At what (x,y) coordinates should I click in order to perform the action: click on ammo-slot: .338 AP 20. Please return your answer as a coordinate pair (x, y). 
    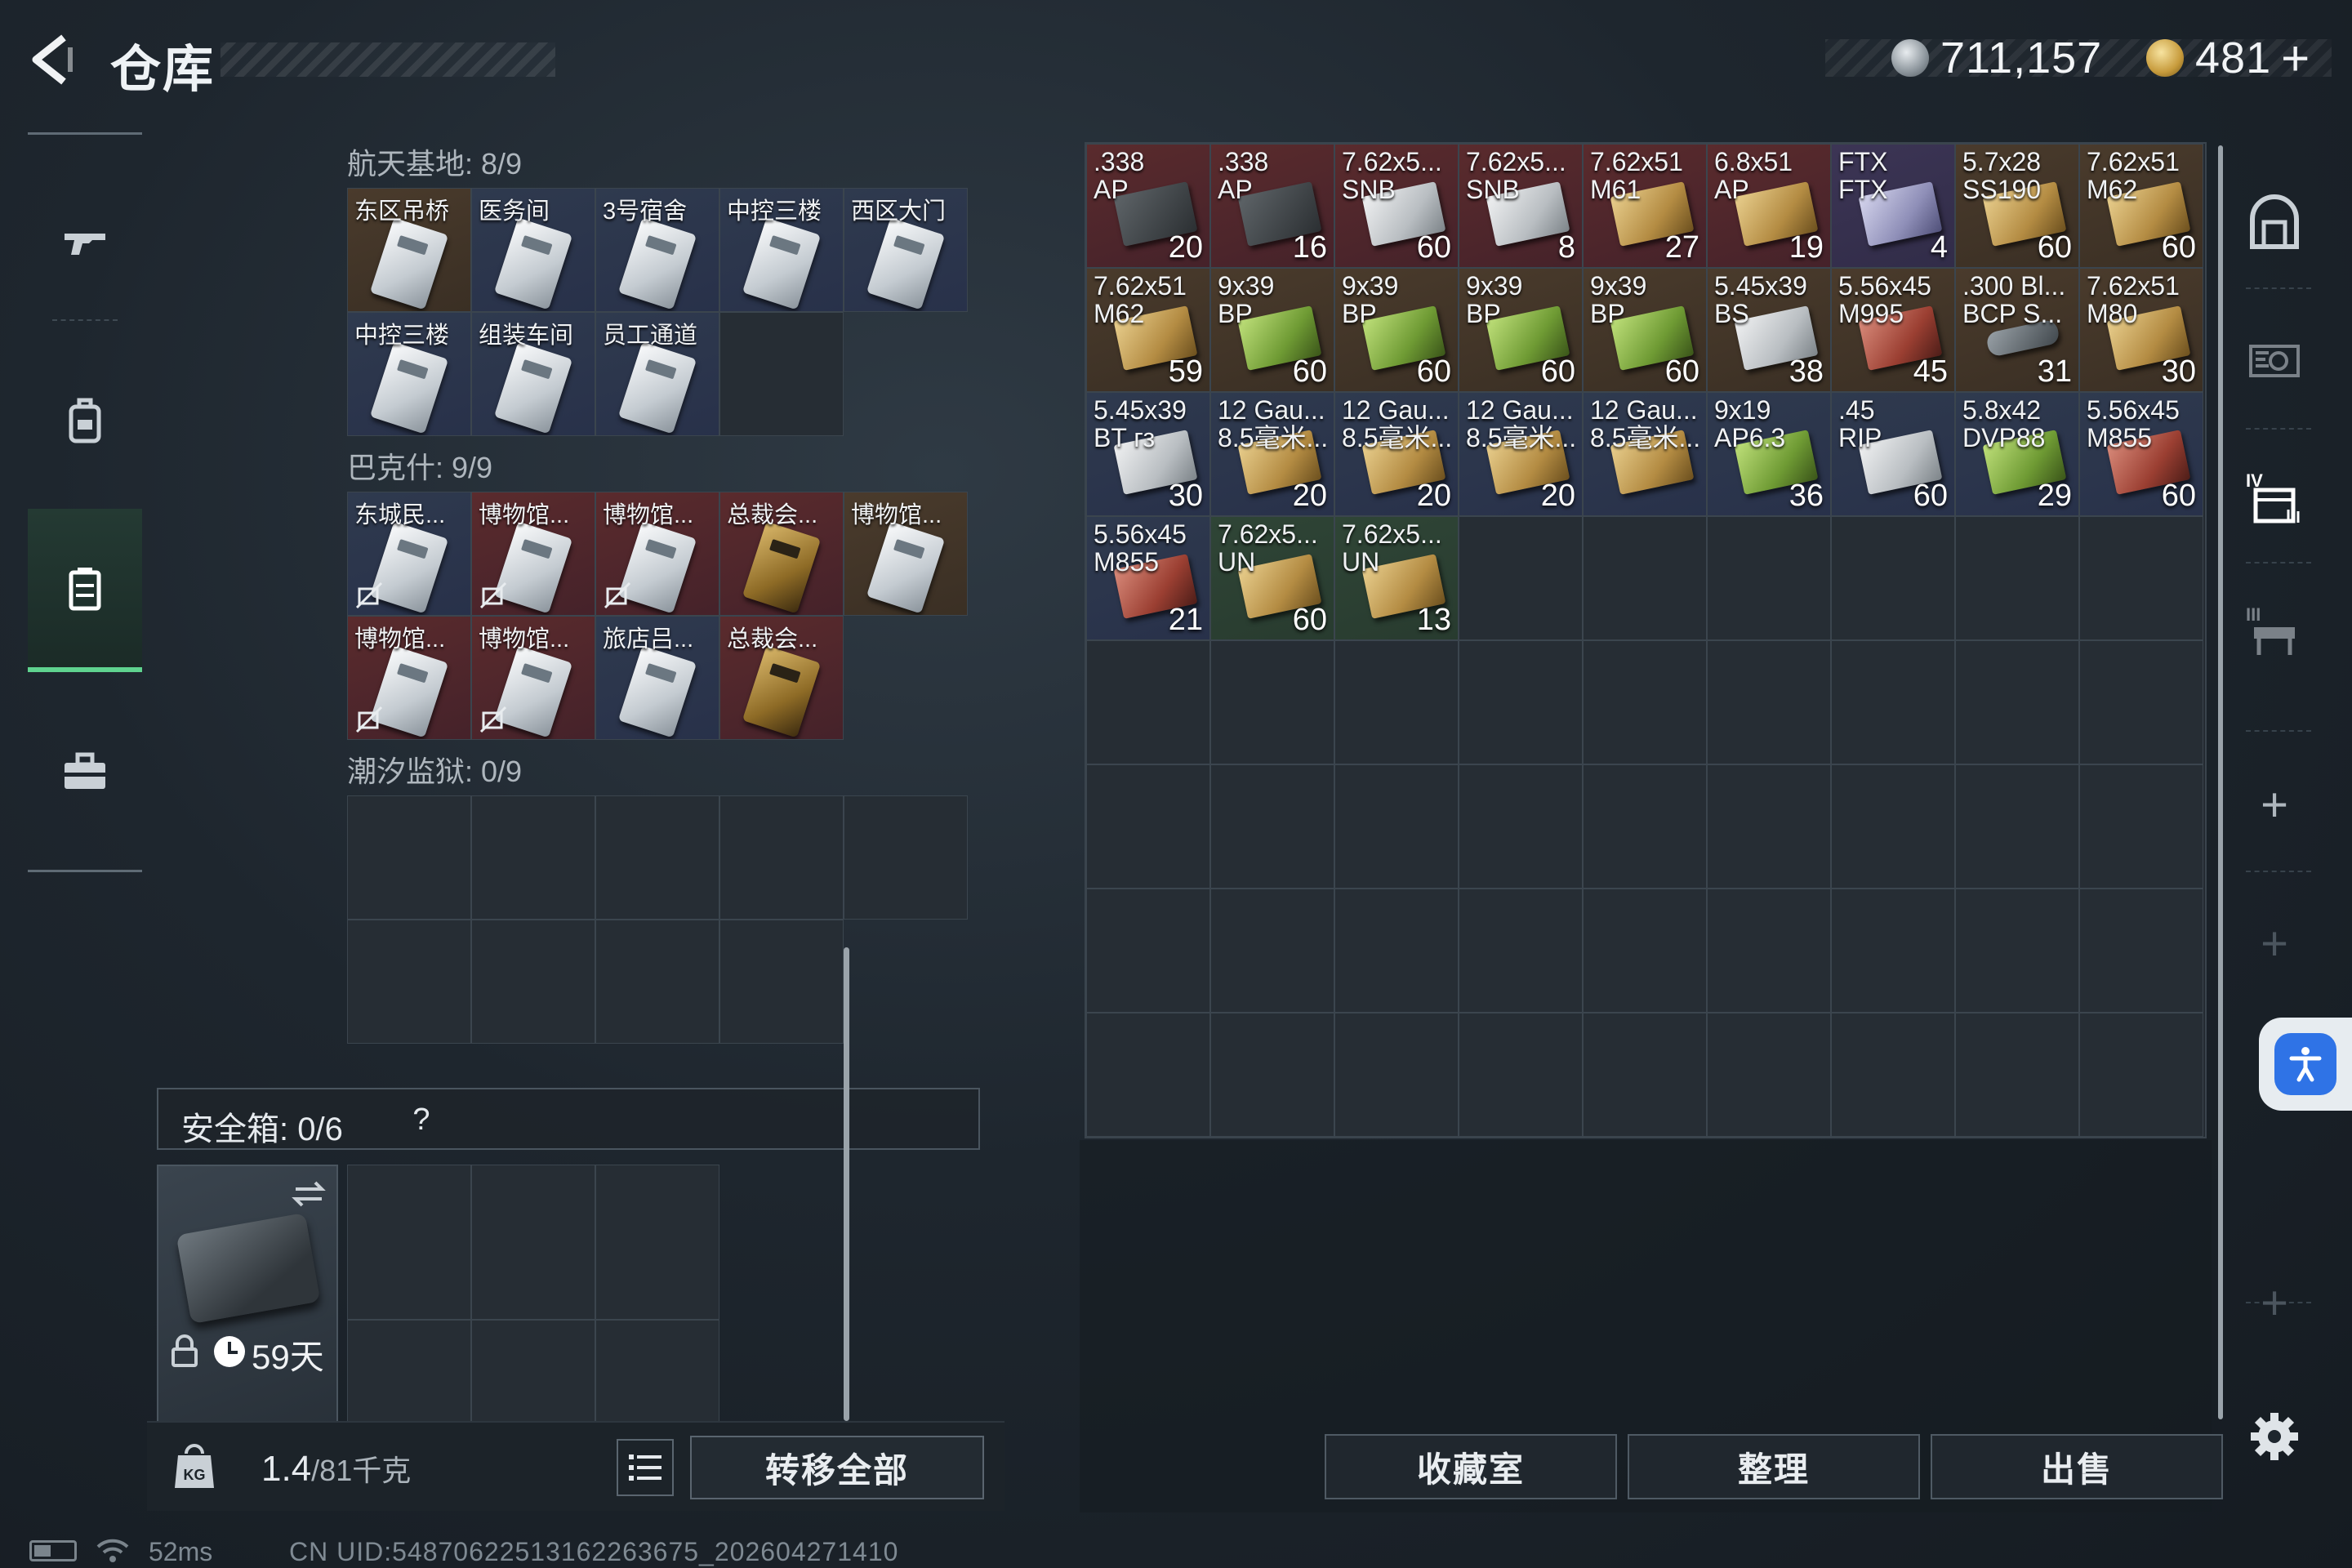
    Looking at the image, I should click on (1148, 206).